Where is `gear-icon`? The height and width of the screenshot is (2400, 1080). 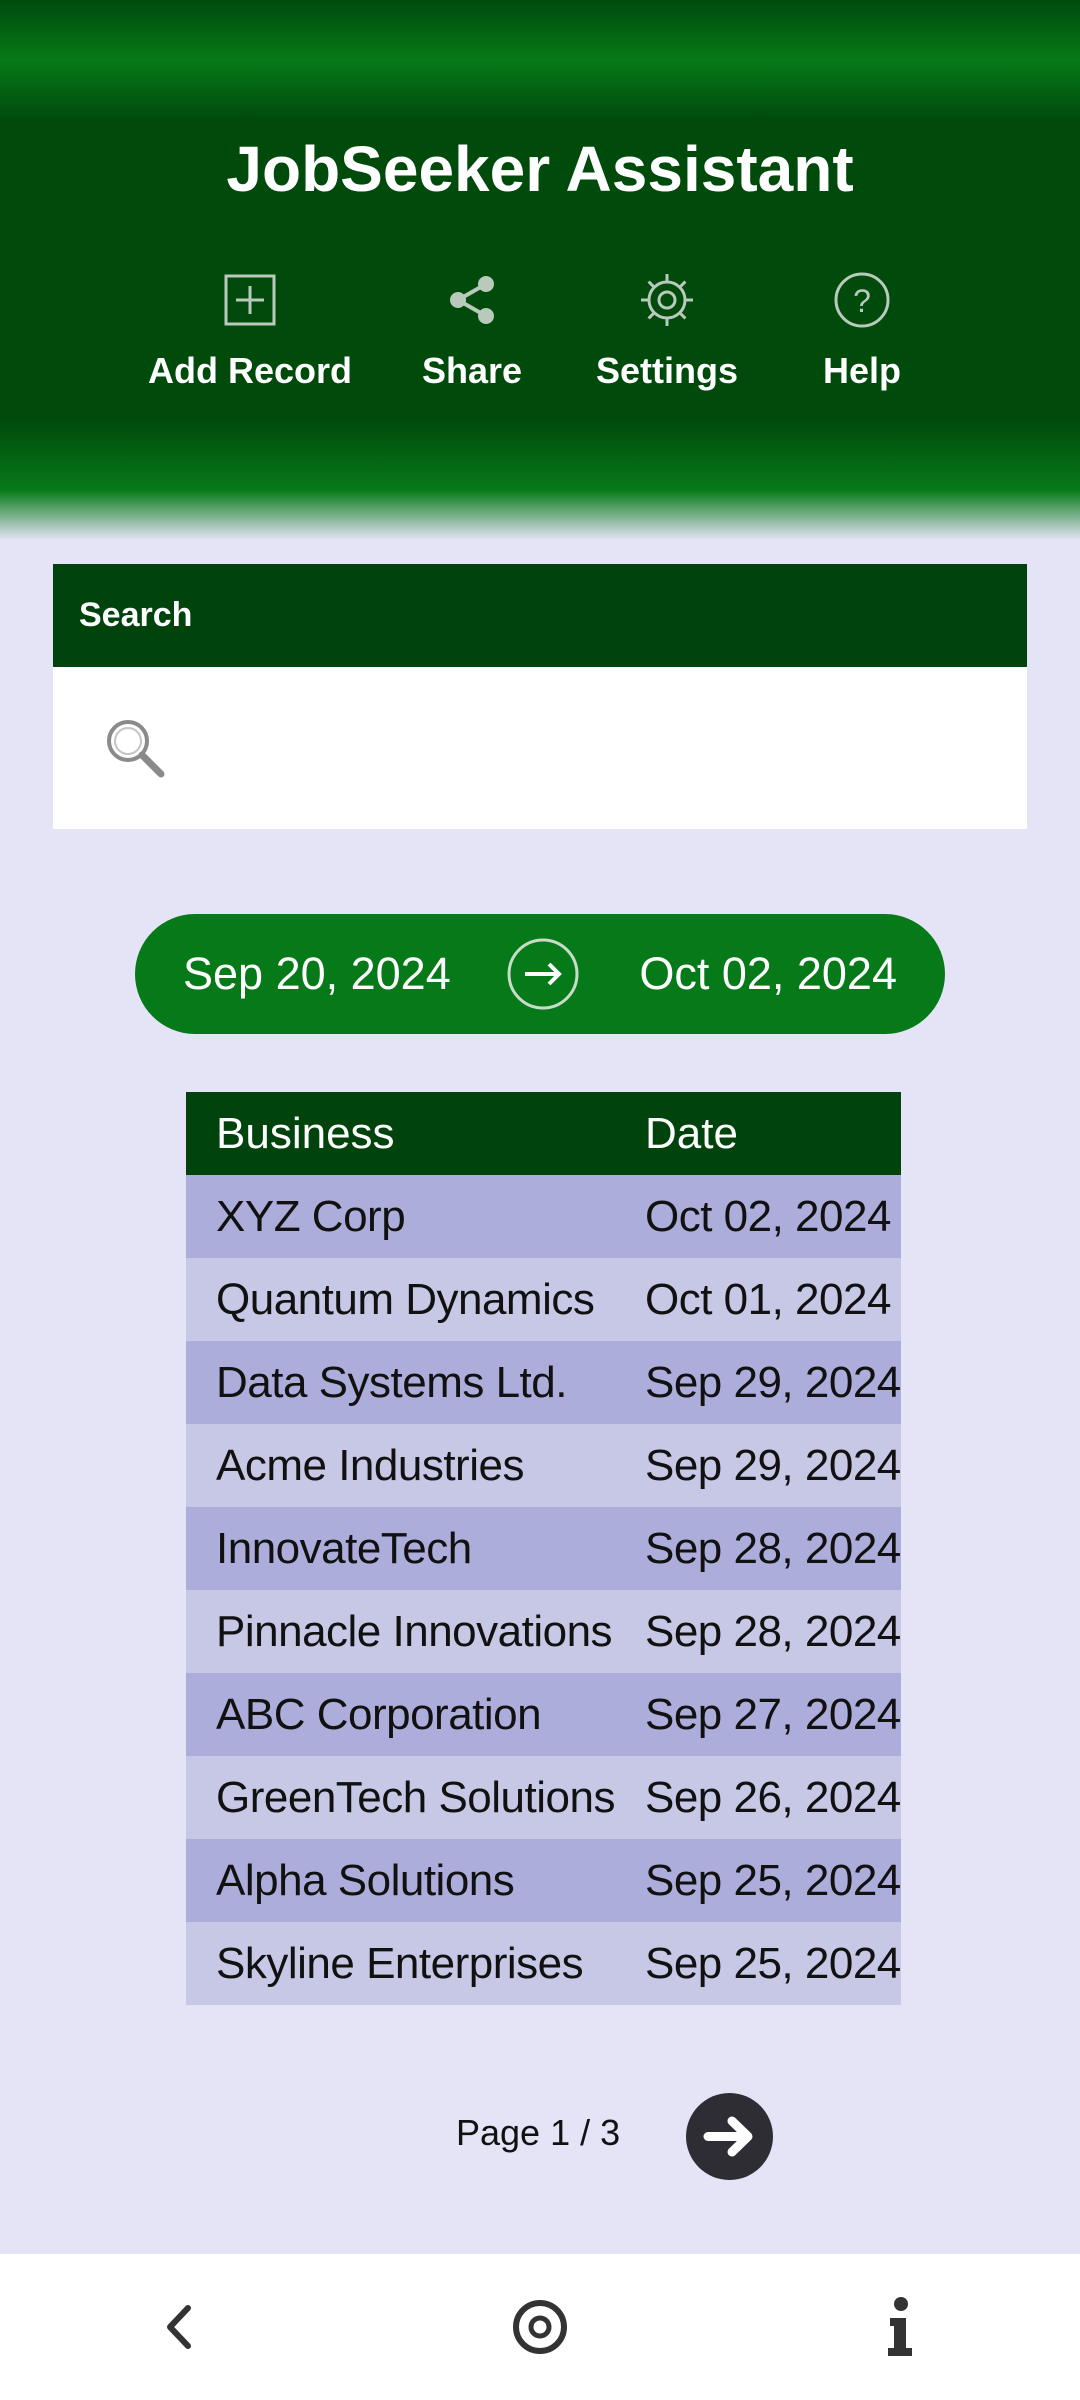 gear-icon is located at coordinates (667, 300).